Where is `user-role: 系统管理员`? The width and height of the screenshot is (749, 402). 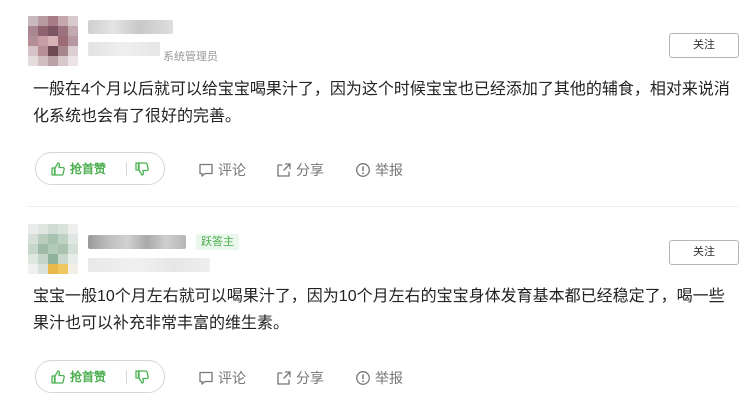 user-role: 系统管理员 is located at coordinates (190, 57).